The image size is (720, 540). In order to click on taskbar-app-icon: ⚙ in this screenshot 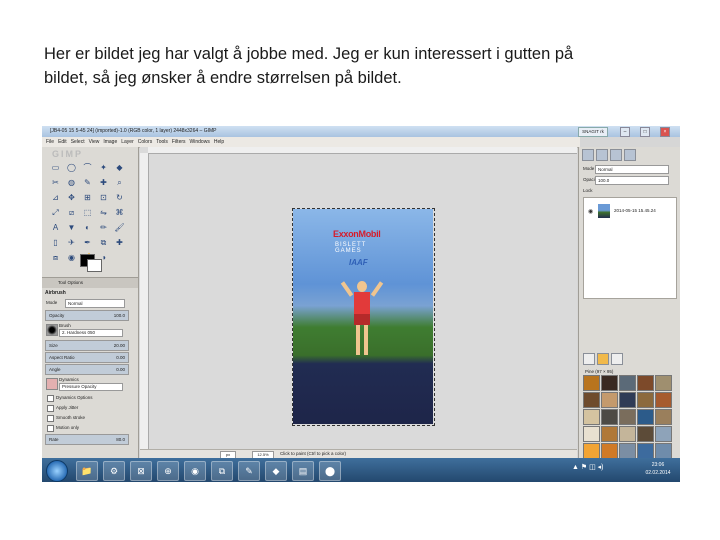, I will do `click(114, 471)`.